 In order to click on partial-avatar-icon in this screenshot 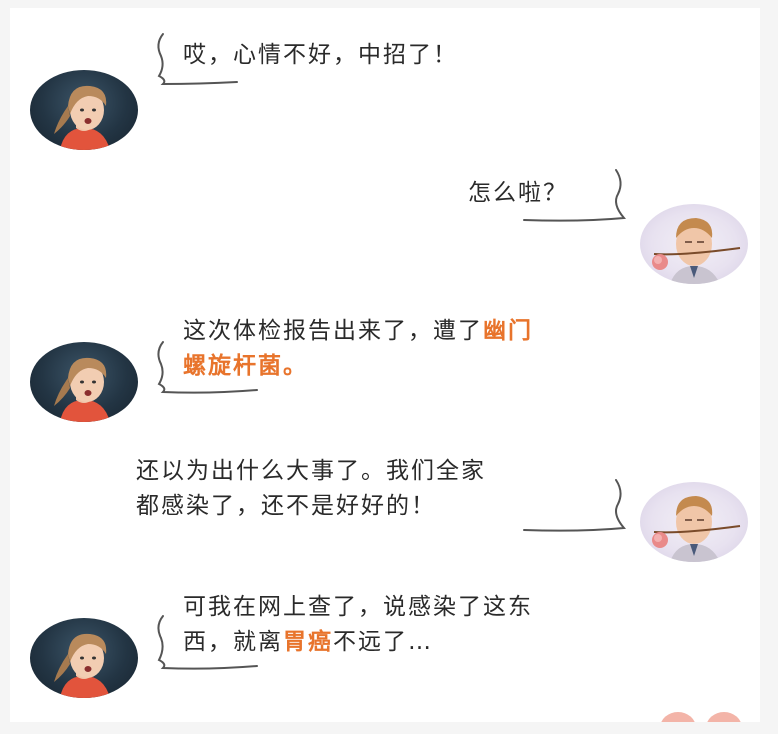, I will do `click(701, 723)`.